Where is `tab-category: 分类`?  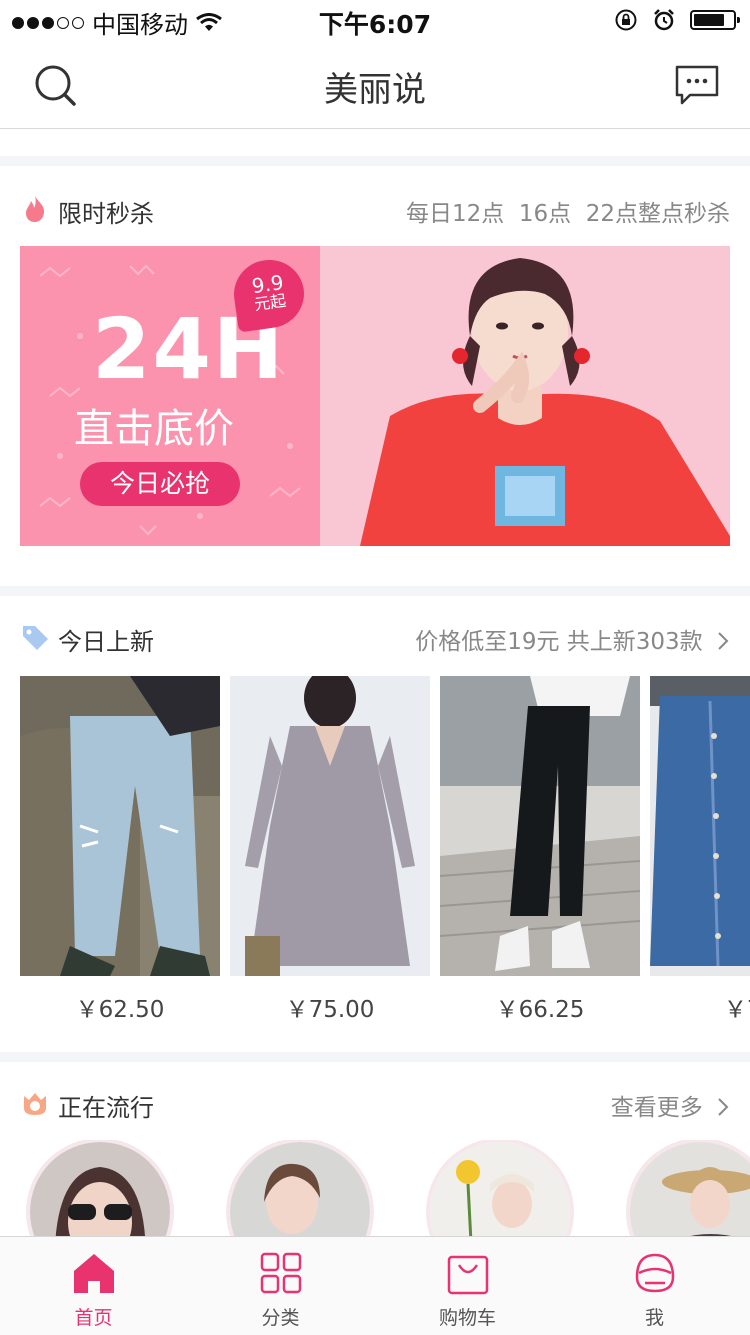 tab-category: 分类 is located at coordinates (280, 1286).